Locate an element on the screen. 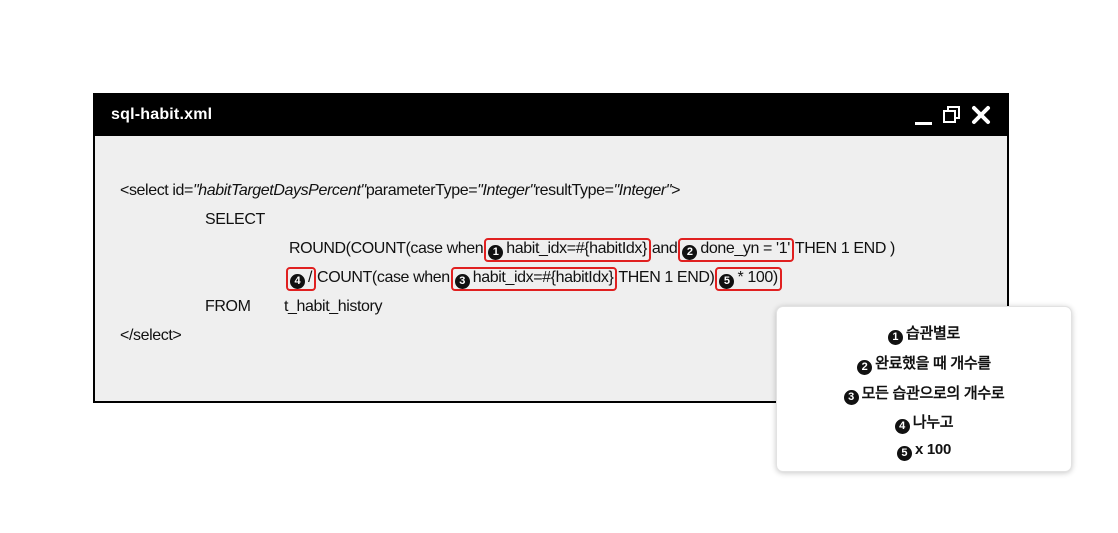 This screenshot has height=533, width=1118. legend-marker-1: 1 is located at coordinates (895, 337).